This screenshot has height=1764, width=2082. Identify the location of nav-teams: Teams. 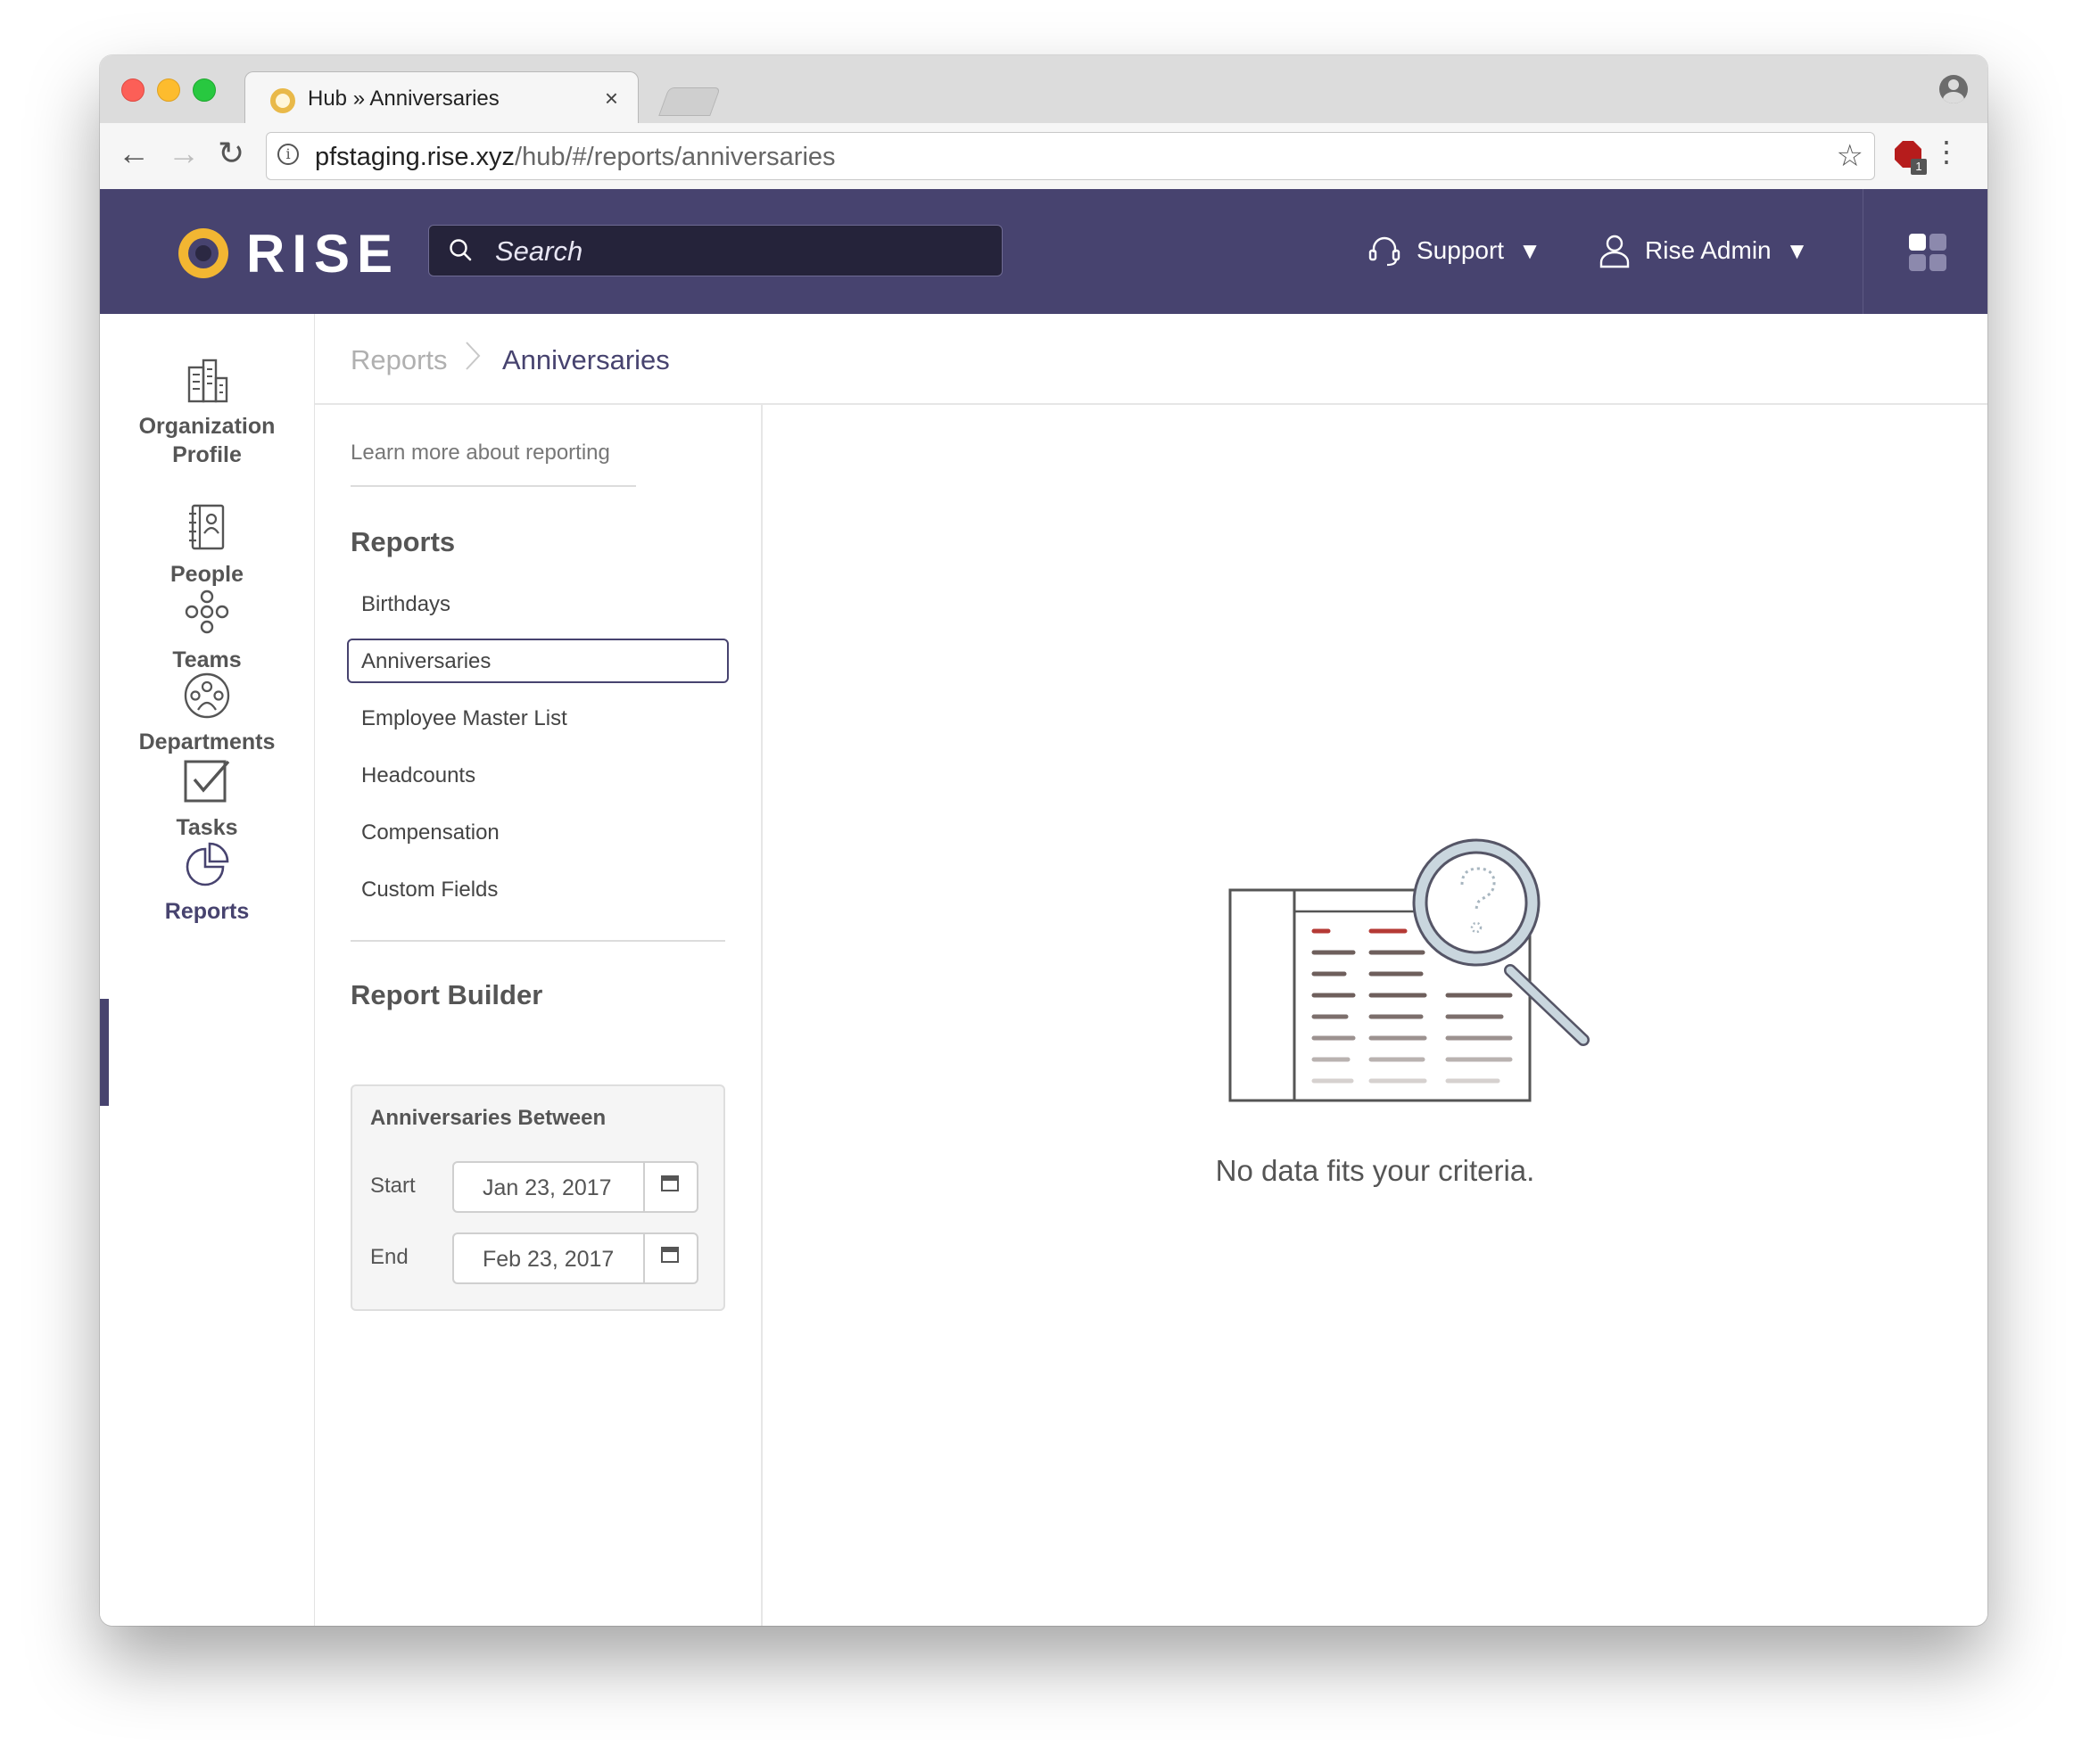
(207, 631).